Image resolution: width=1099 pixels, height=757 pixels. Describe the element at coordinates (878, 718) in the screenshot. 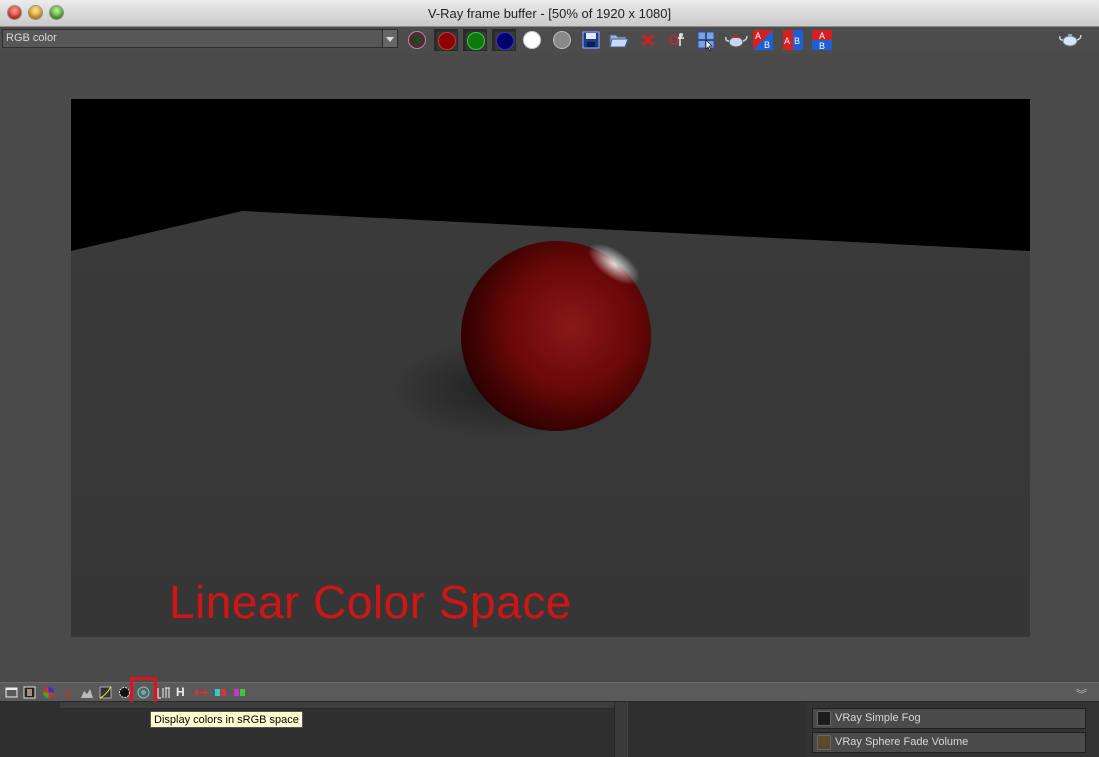

I see `list-item-label: VRay Simple Fog` at that location.